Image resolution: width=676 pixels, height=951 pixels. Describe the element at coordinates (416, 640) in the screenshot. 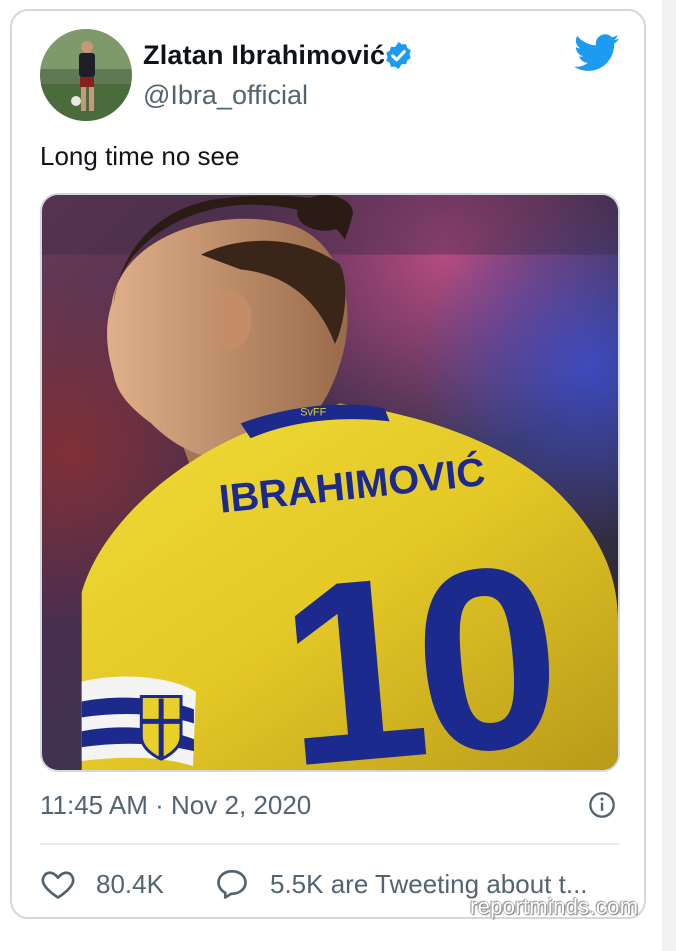

I see `jersey-number-text: 10` at that location.